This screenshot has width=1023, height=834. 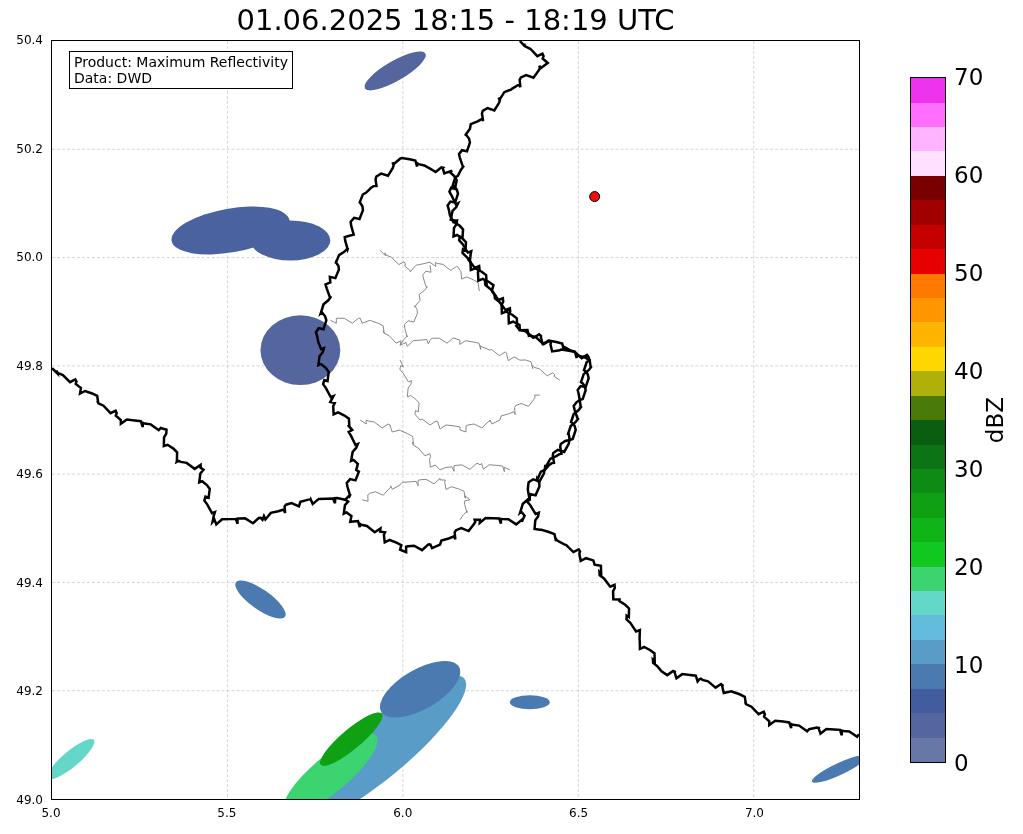 What do you see at coordinates (29, 474) in the screenshot?
I see `tick-label: 49.6` at bounding box center [29, 474].